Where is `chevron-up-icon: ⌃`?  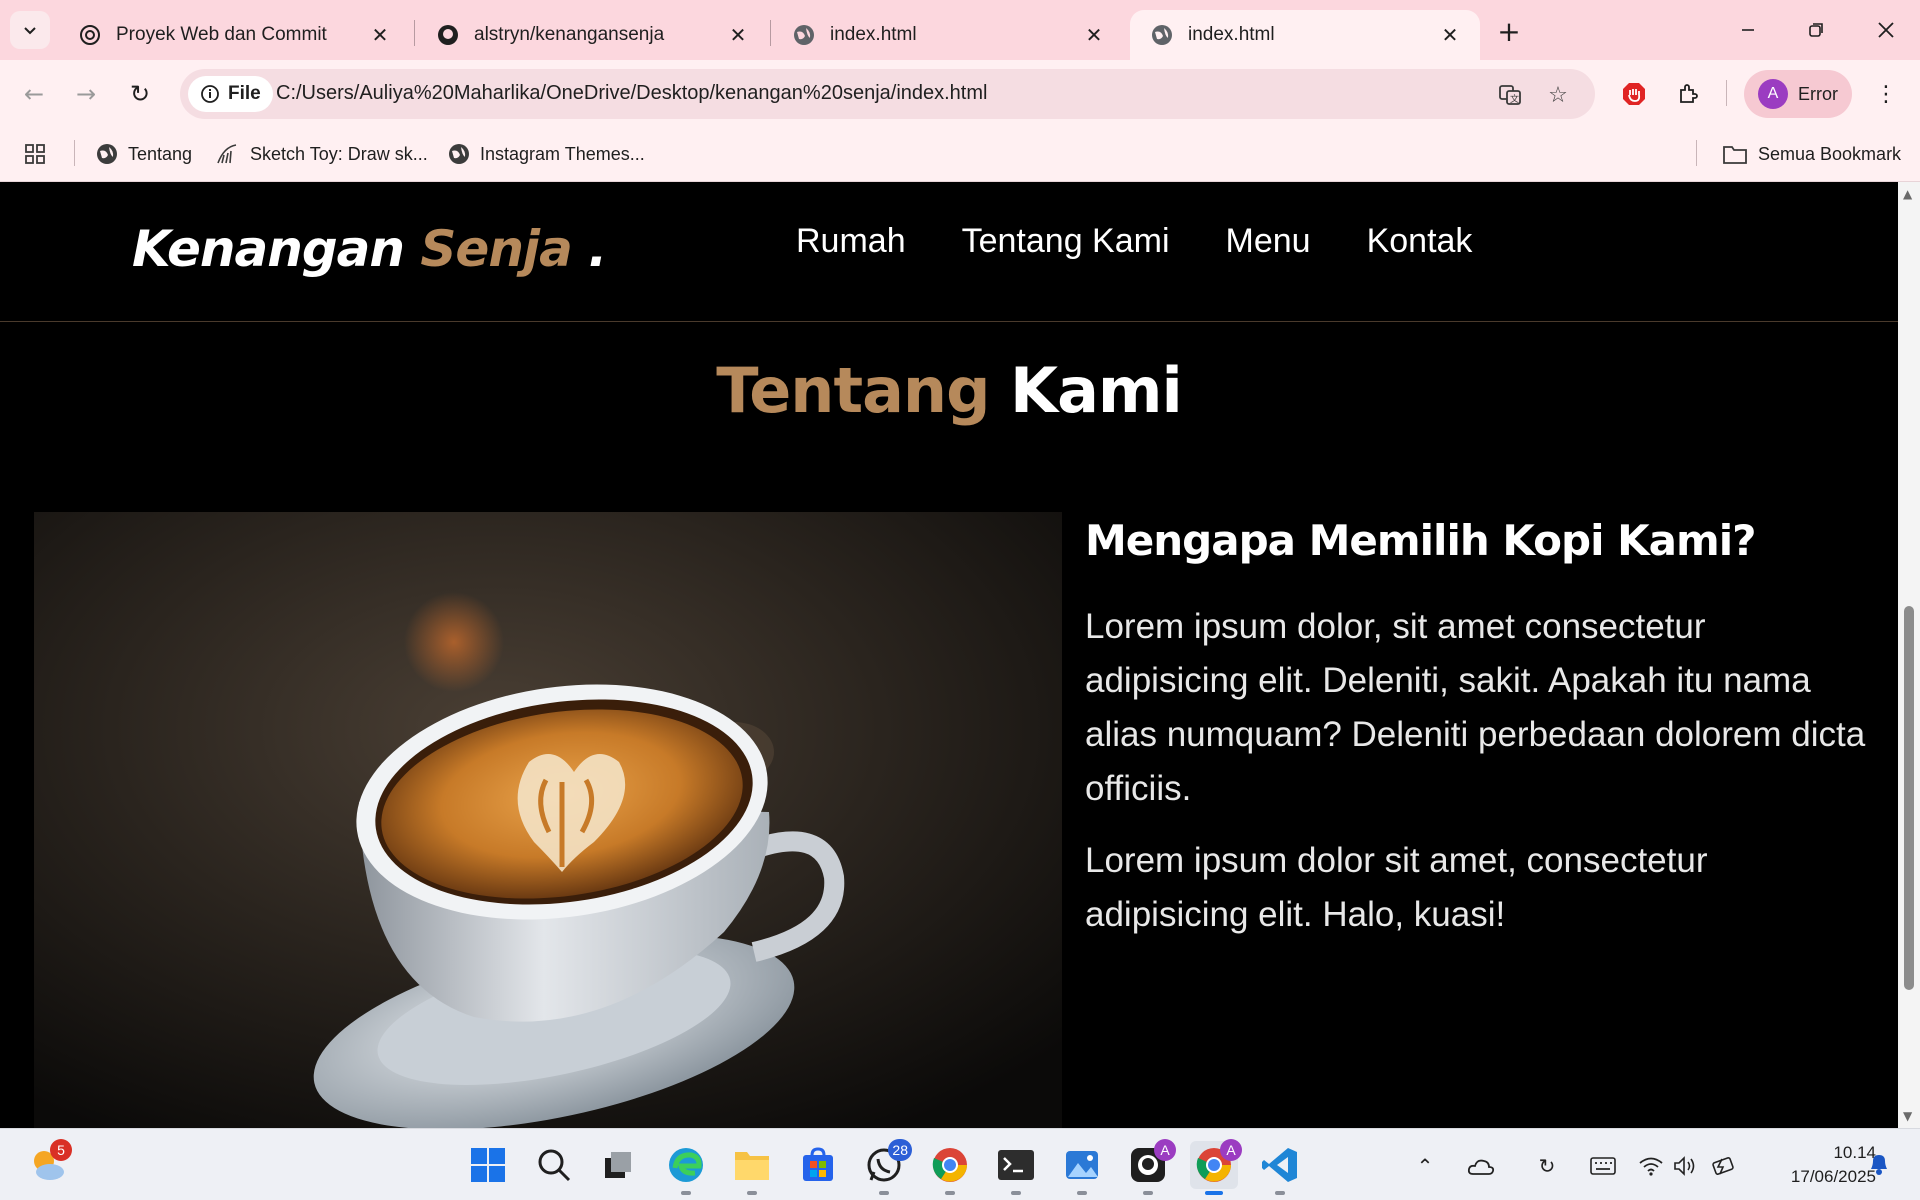 chevron-up-icon: ⌃ is located at coordinates (1425, 1166).